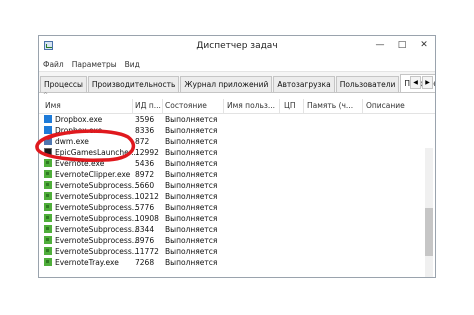 The width and height of the screenshot is (474, 315). What do you see at coordinates (237, 141) in the screenshot?
I see `process-row: dwm.exe 872 Выполняется` at bounding box center [237, 141].